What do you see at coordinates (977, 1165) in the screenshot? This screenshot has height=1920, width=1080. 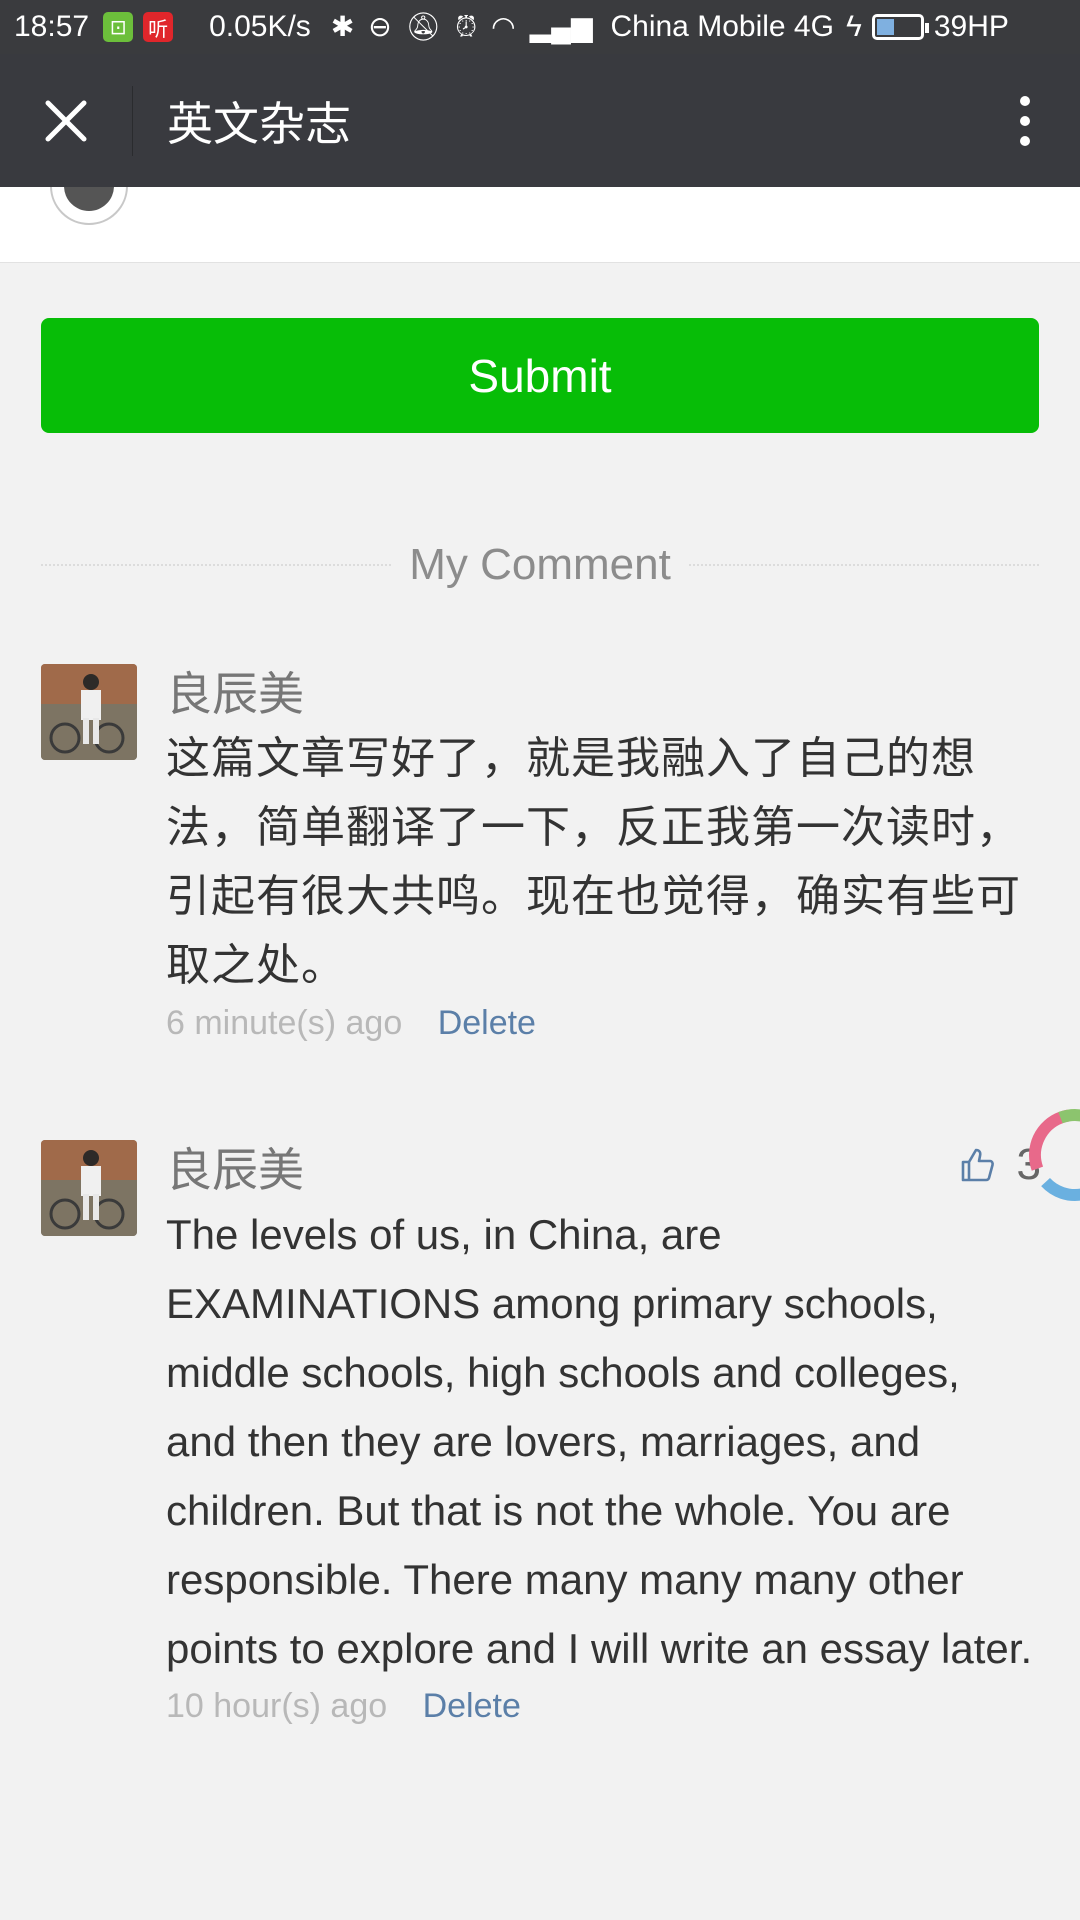 I see `thumbs-up-icon` at bounding box center [977, 1165].